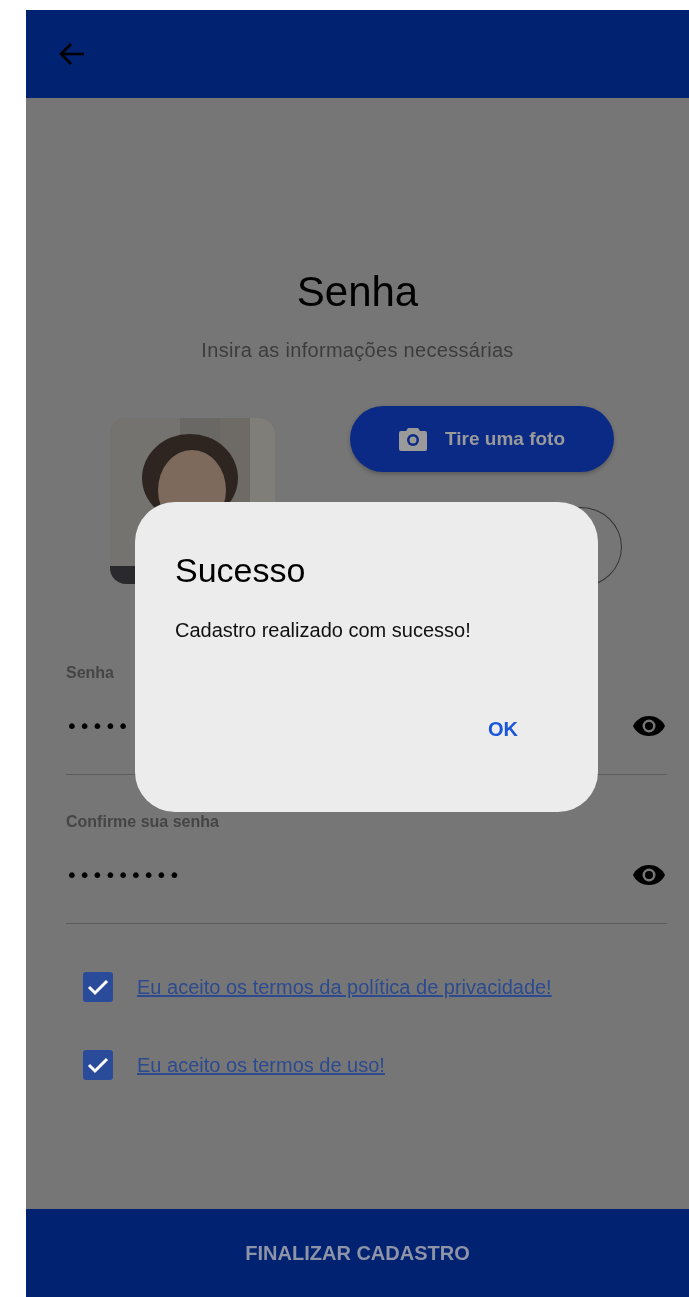 The width and height of the screenshot is (689, 1297). Describe the element at coordinates (72, 54) in the screenshot. I see `back-arrow-icon` at that location.